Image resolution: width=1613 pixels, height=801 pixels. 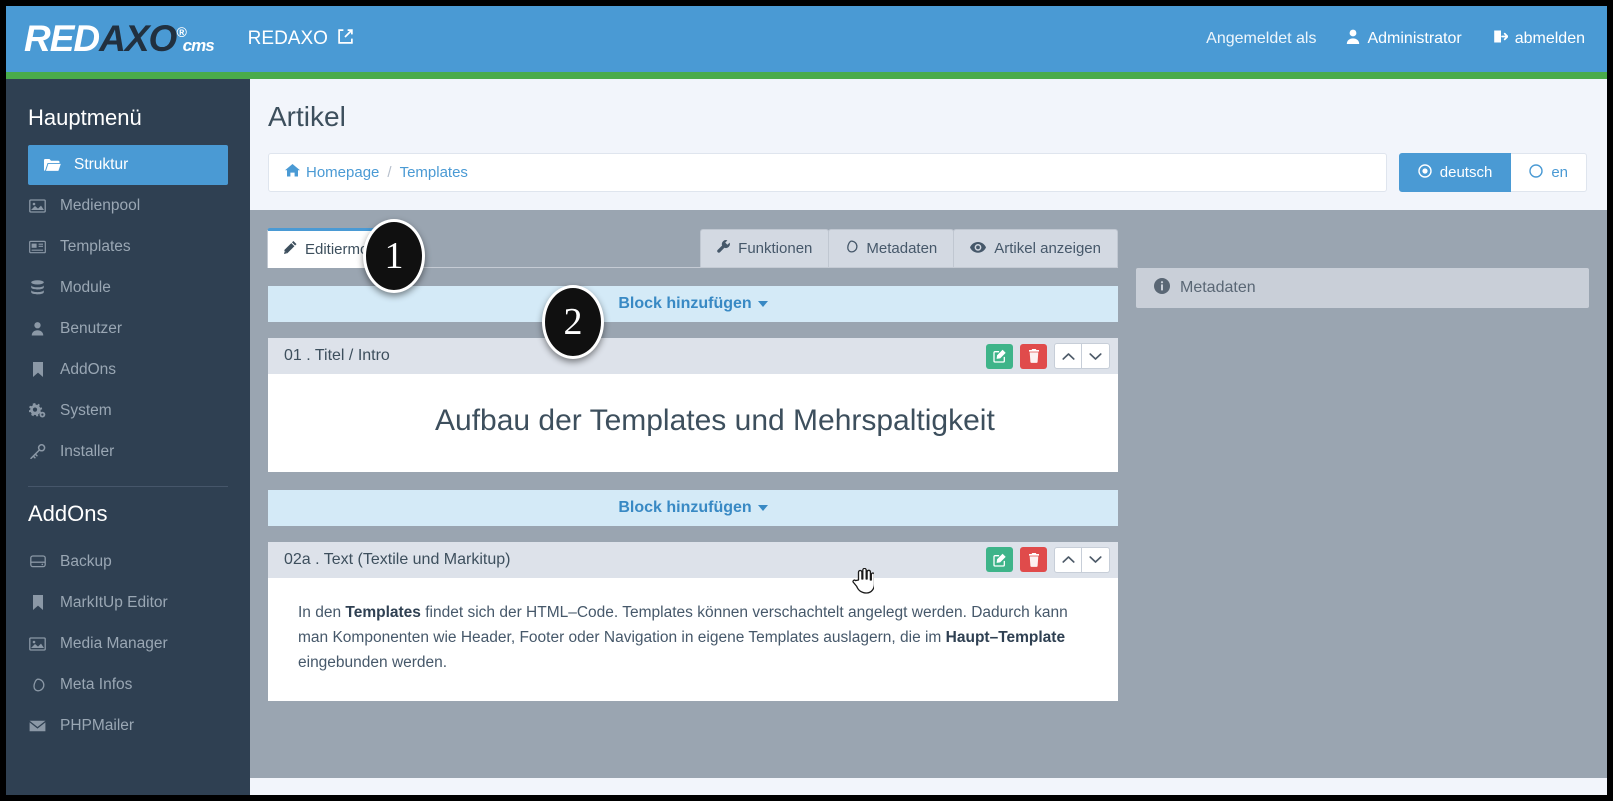 I want to click on language-switcher: deutsch en, so click(x=1492, y=172).